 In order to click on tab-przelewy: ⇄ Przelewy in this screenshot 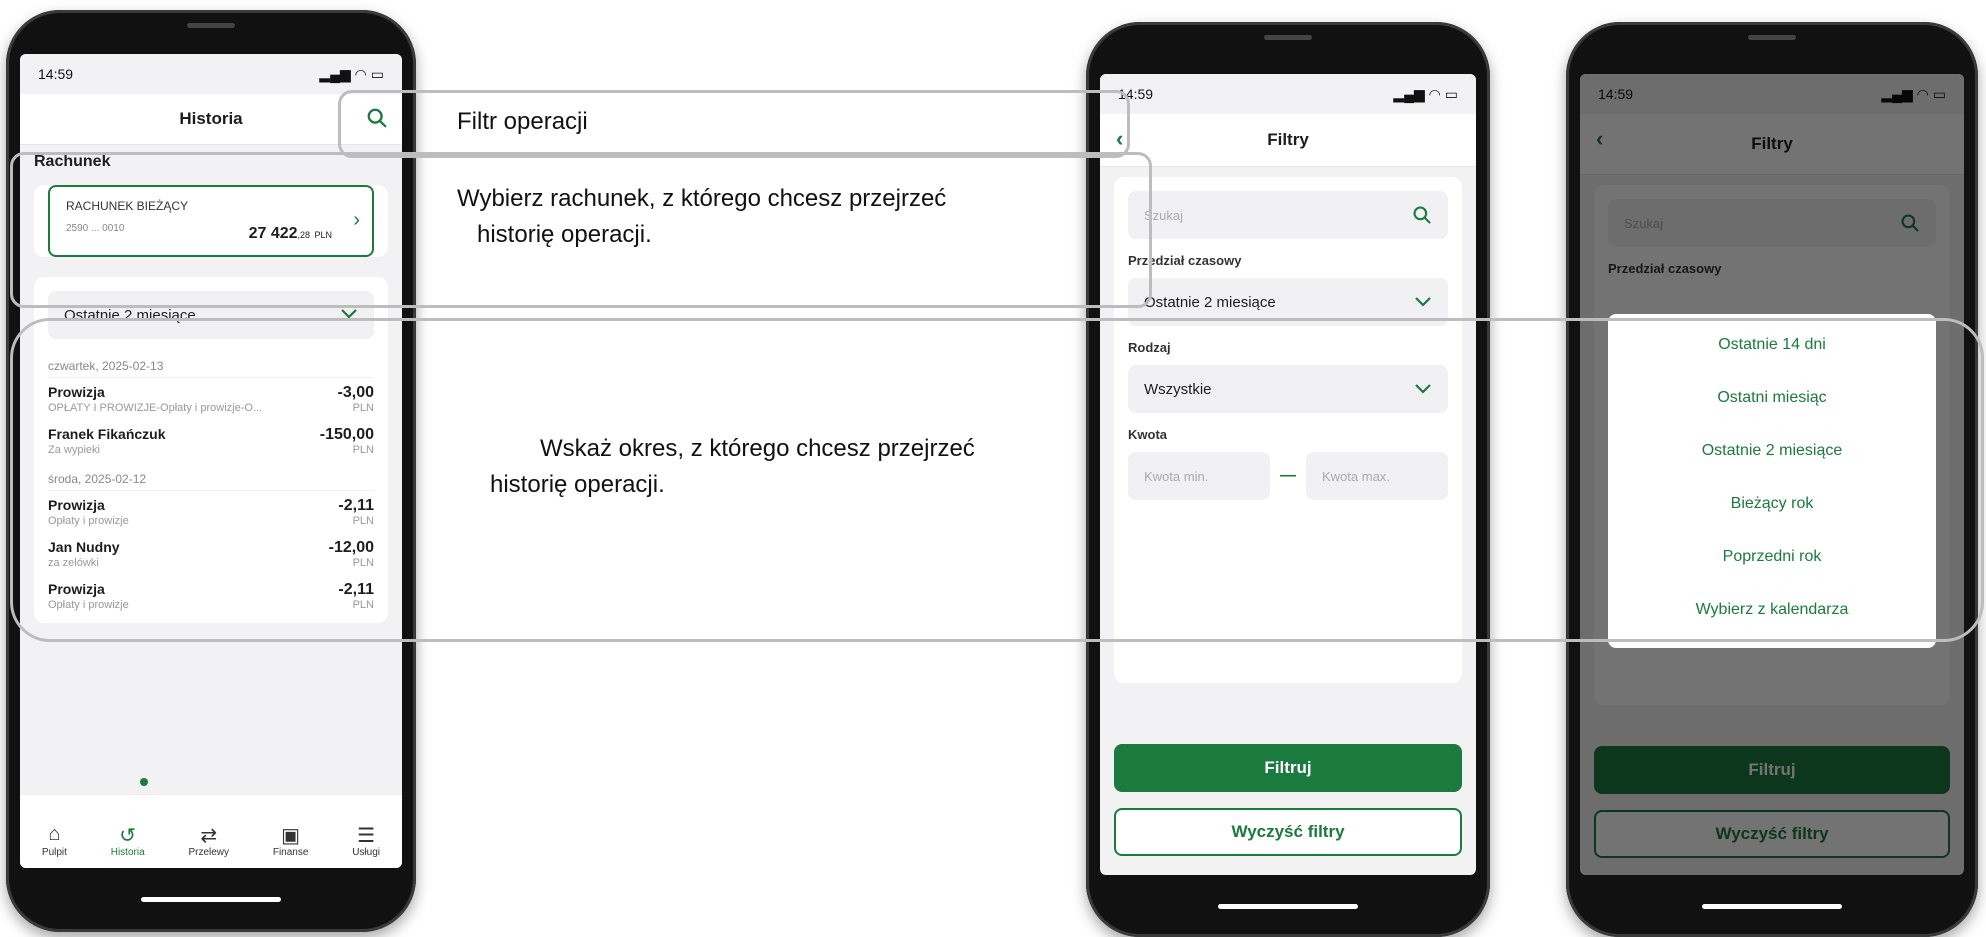, I will do `click(208, 840)`.